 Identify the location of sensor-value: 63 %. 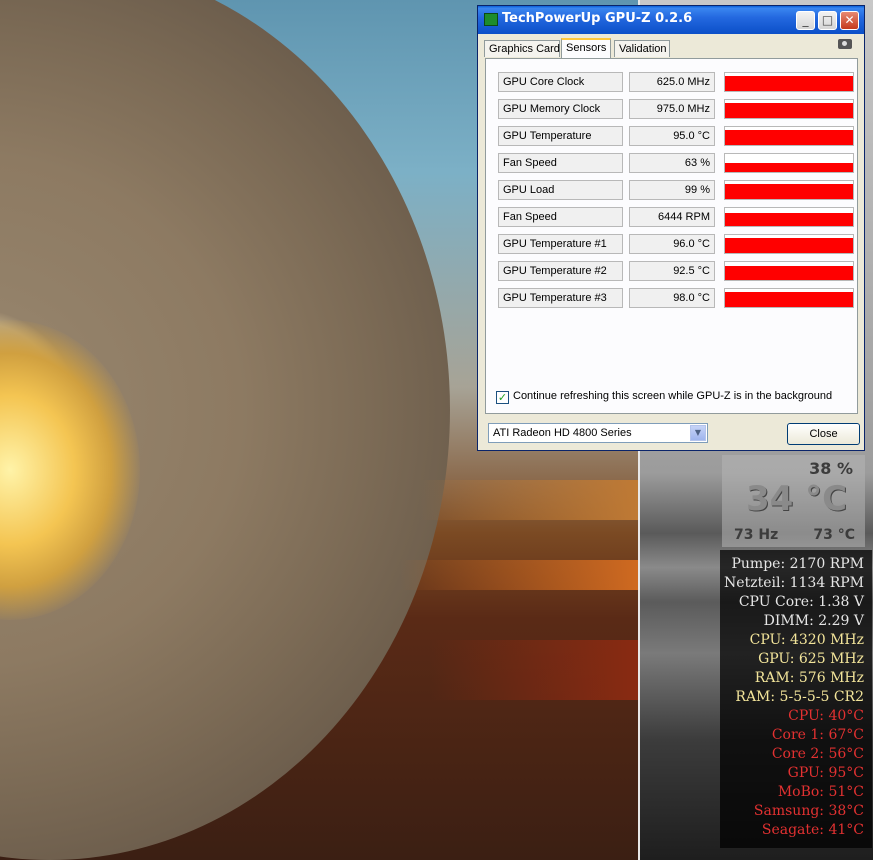
(672, 163).